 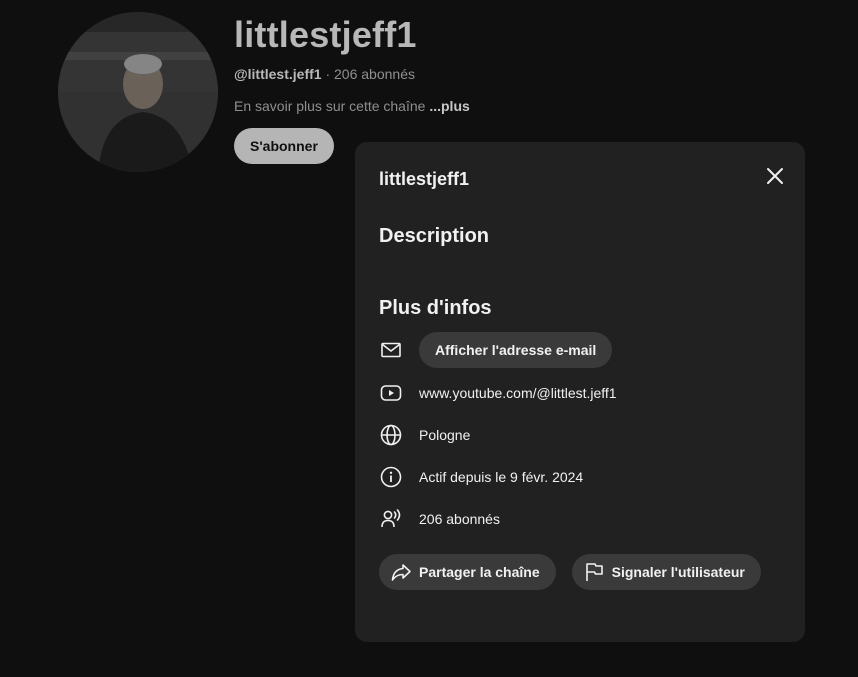 I want to click on description-heading: Description, so click(x=434, y=236).